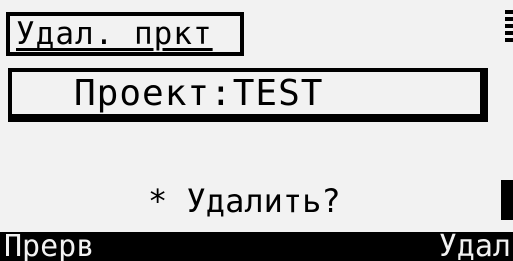 Image resolution: width=513 pixels, height=261 pixels. Describe the element at coordinates (49, 246) in the screenshot. I see `abort-softkey: Прерв` at that location.